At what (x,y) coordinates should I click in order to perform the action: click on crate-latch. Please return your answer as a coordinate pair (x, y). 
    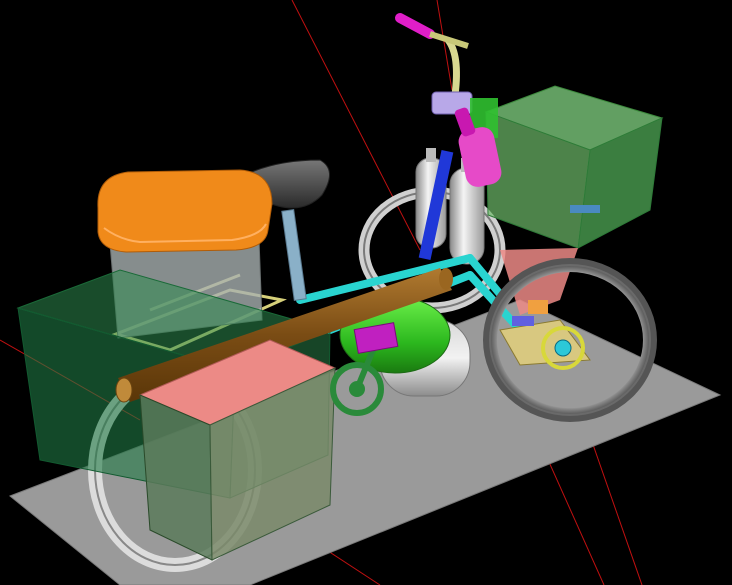
    Looking at the image, I should click on (585, 209).